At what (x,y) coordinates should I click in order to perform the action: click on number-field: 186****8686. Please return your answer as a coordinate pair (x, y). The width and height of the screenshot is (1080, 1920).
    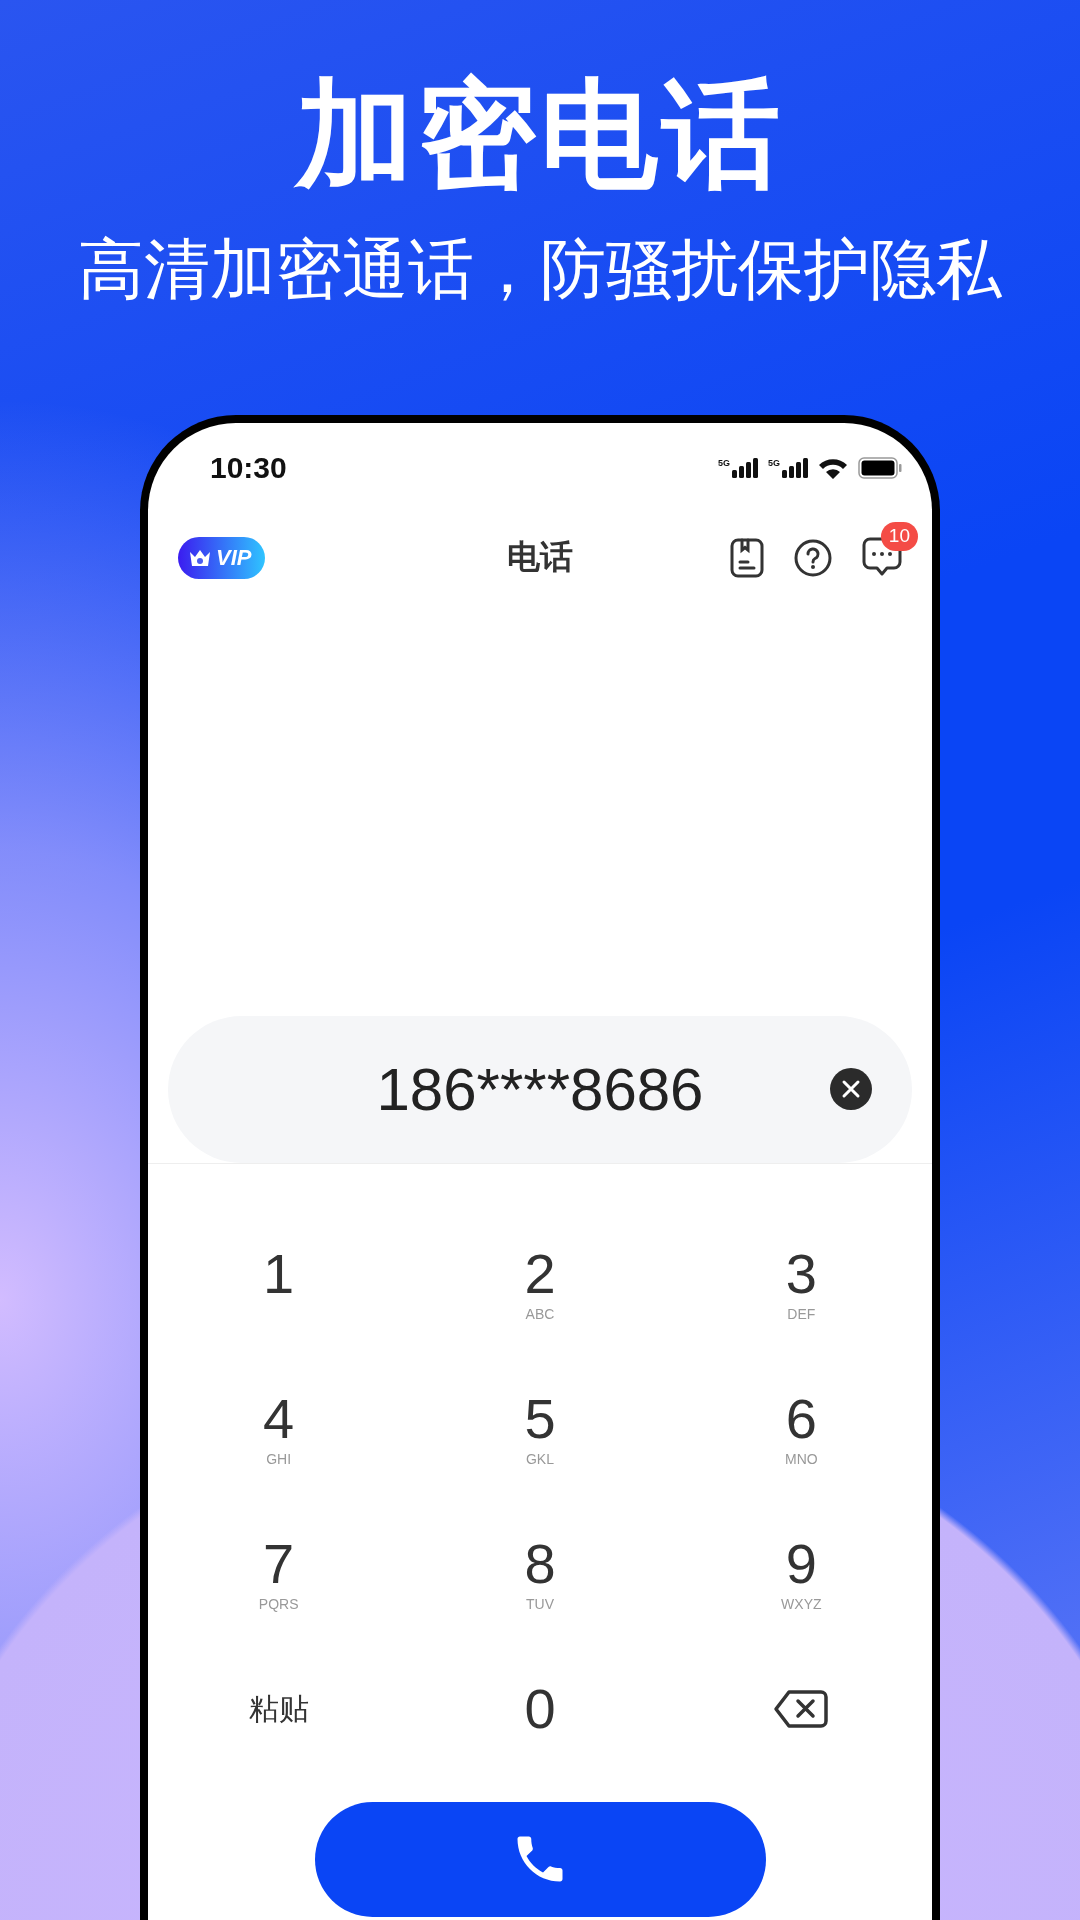
    Looking at the image, I should click on (540, 1089).